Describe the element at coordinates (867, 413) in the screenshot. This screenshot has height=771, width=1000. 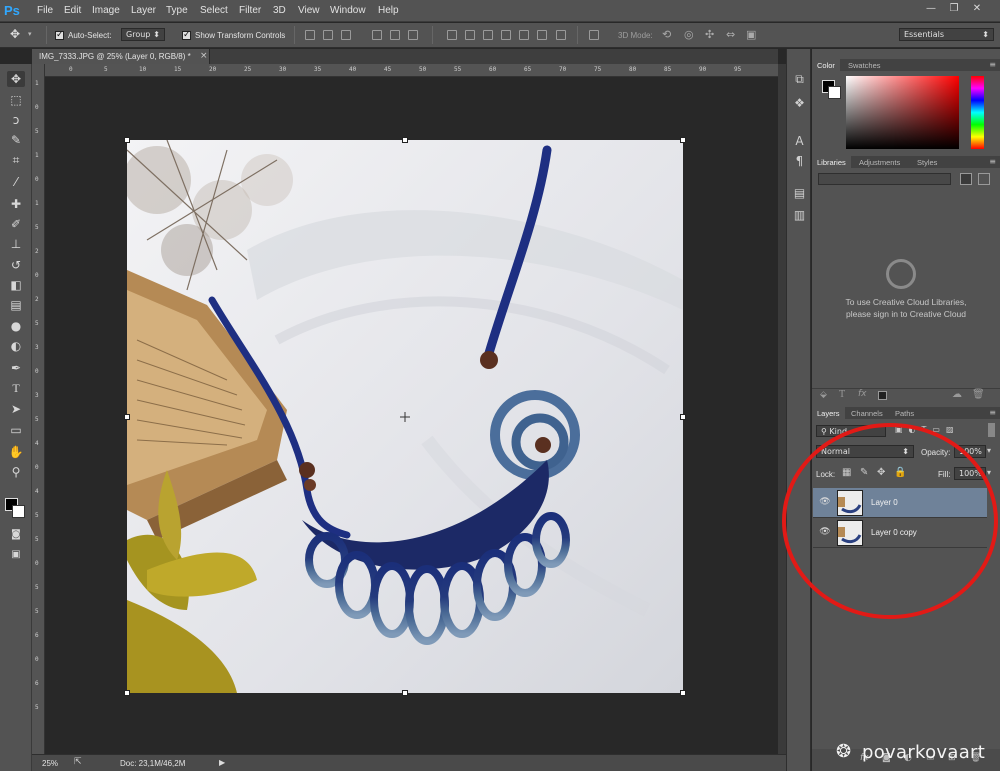
I see `tab-channels: Channels` at that location.